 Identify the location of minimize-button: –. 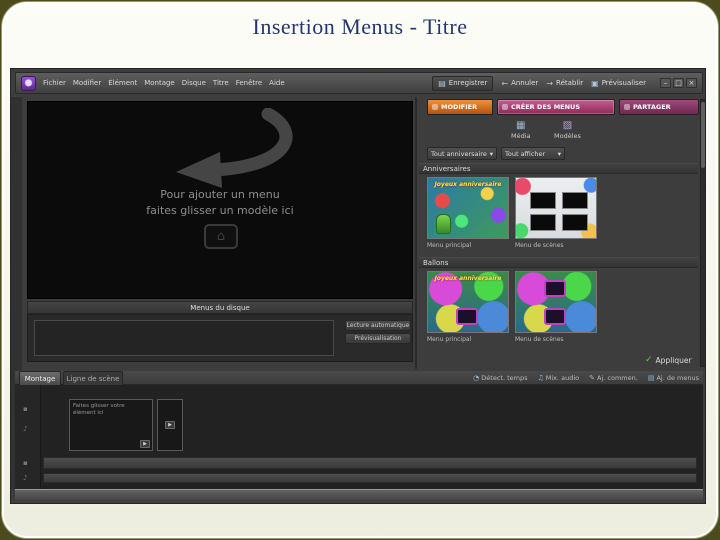
(665, 83).